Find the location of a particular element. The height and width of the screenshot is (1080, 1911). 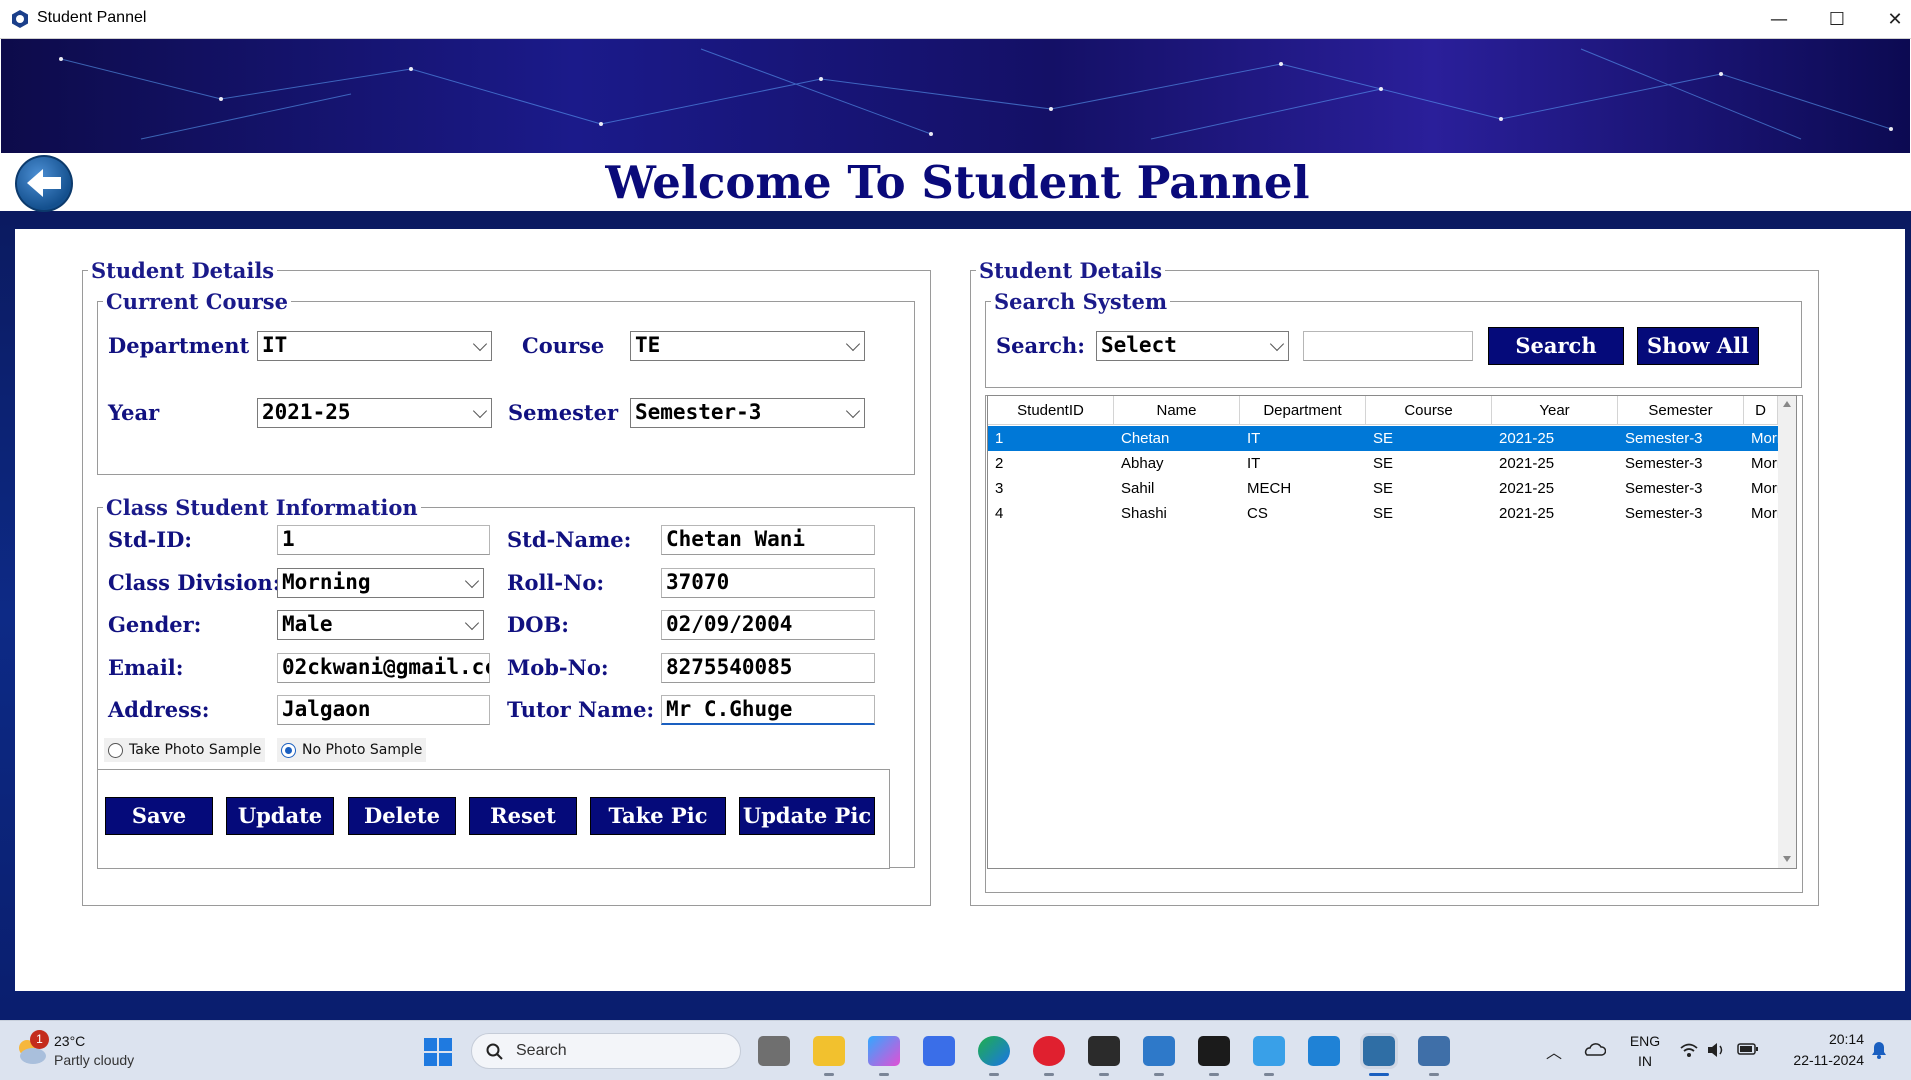

app-window-icon is located at coordinates (1434, 1051).